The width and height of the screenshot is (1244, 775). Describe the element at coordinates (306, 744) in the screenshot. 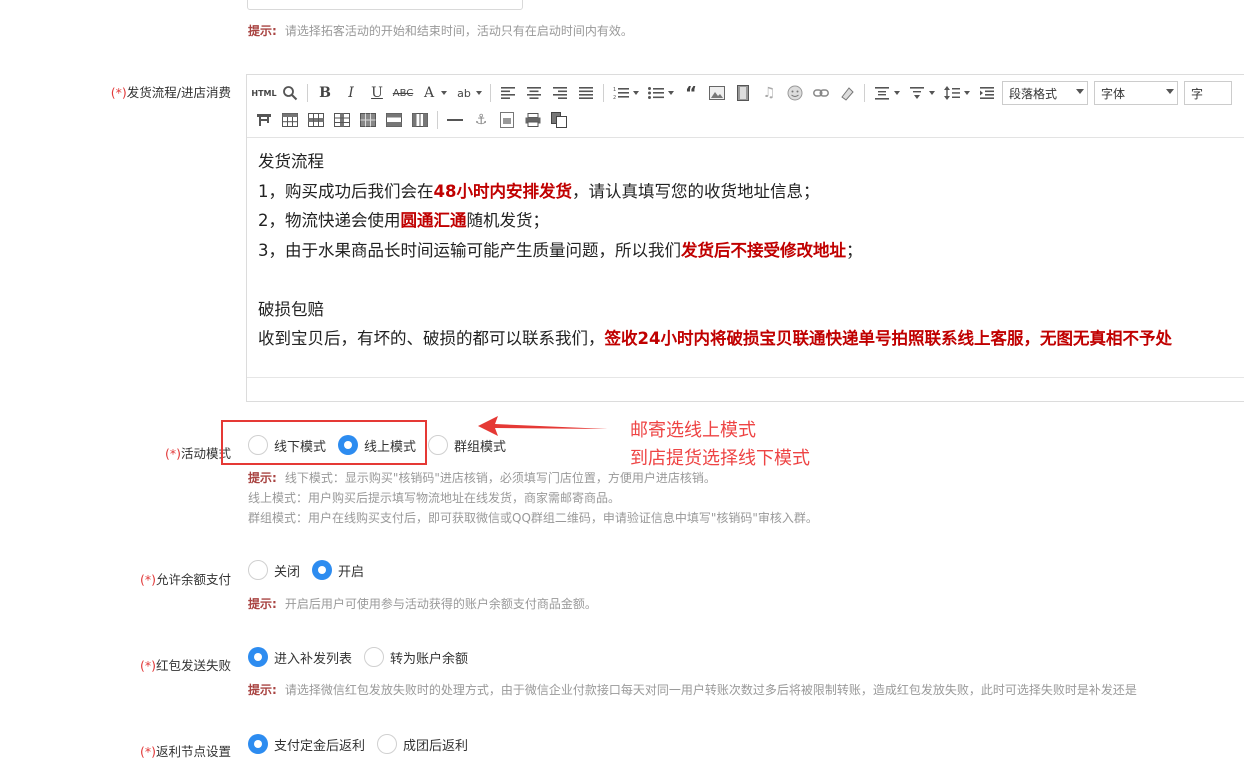

I see `radio-rebate-after-deposit: 支付定金后返利` at that location.